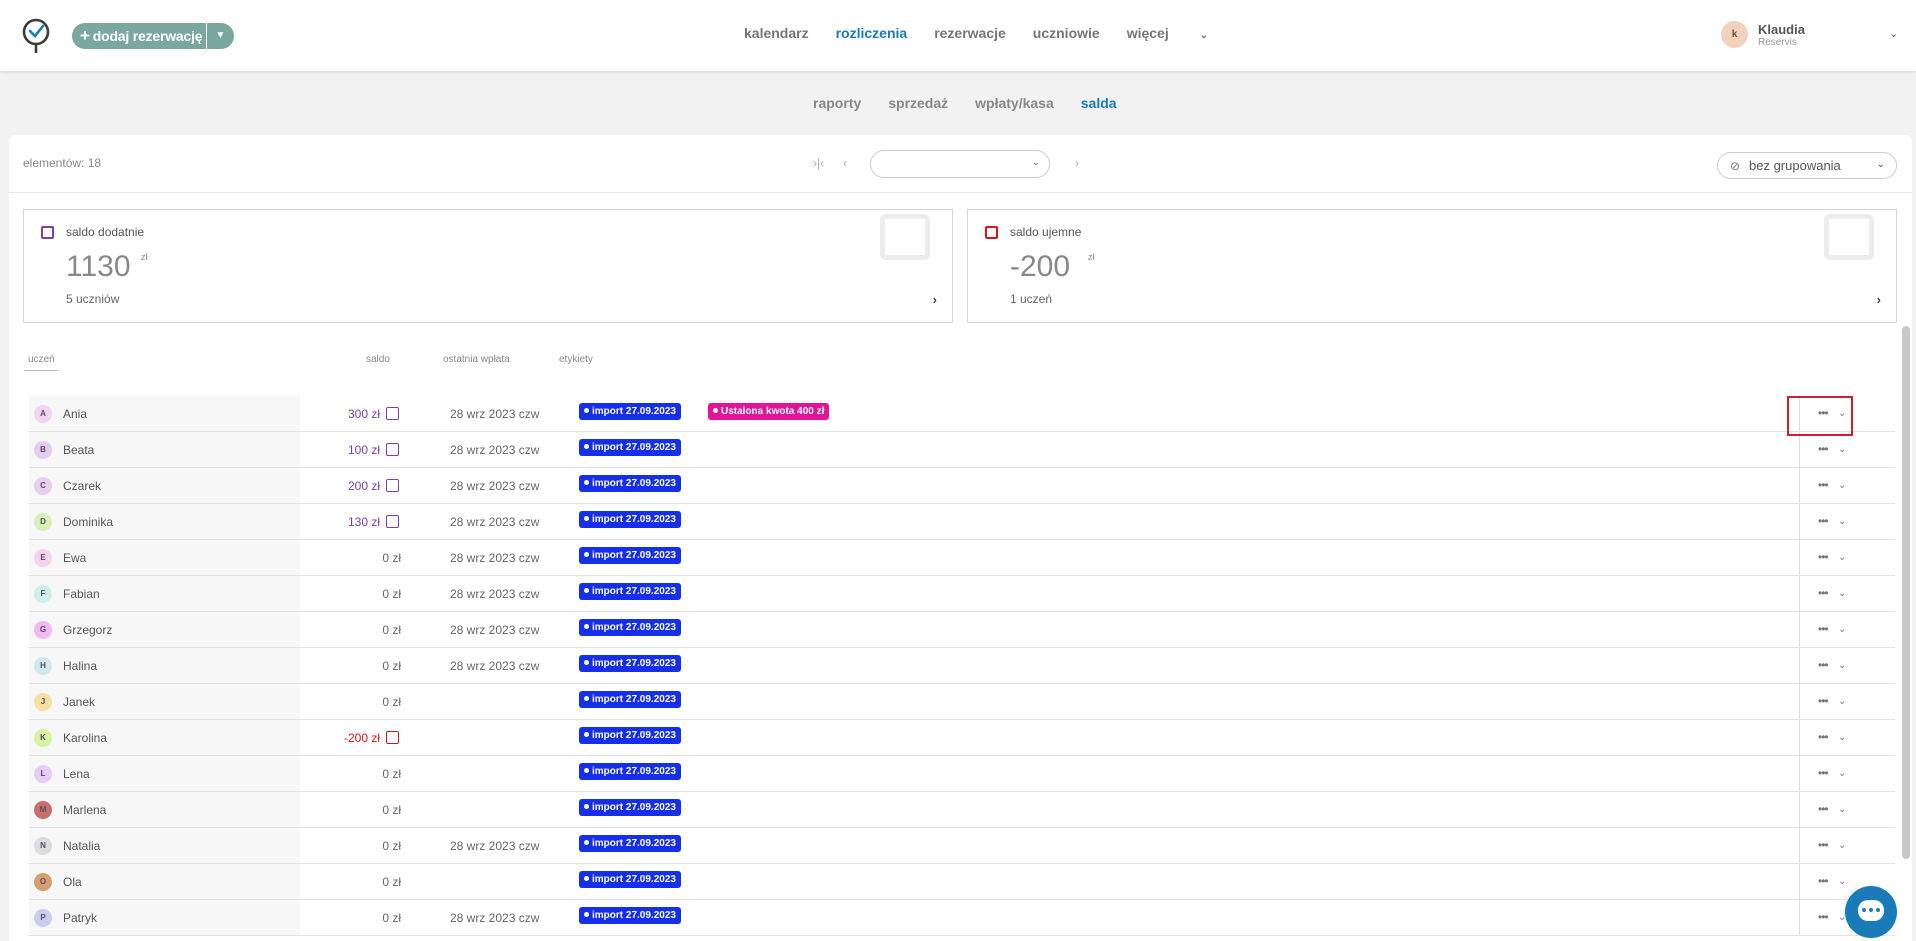  What do you see at coordinates (1014, 103) in the screenshot?
I see `tab-wplaty-kasa: wpłaty/kasa` at bounding box center [1014, 103].